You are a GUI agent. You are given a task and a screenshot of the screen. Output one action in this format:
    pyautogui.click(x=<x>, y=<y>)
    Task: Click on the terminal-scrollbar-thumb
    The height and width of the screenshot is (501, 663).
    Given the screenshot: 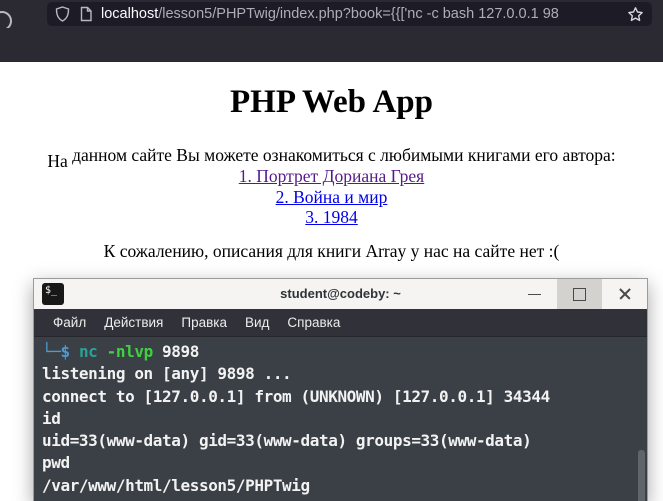 What is the action you would take?
    pyautogui.click(x=641, y=475)
    